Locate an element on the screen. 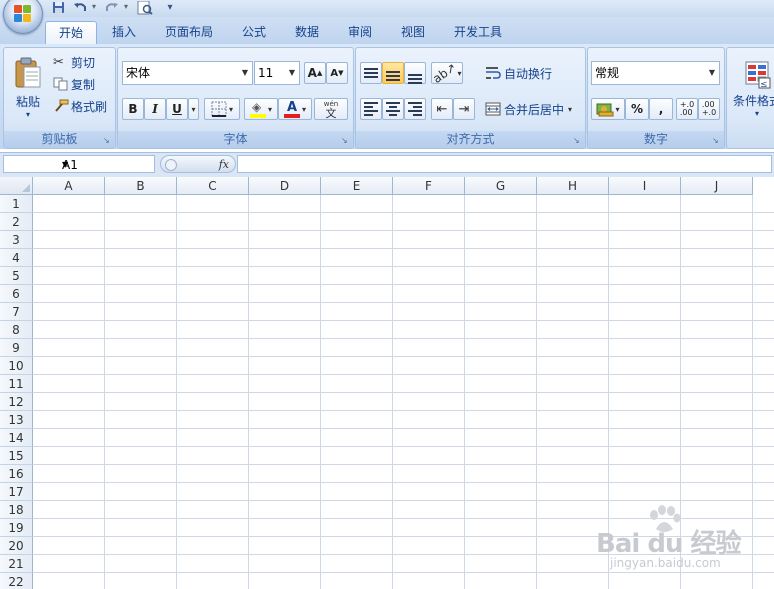 The width and height of the screenshot is (774, 589). cut-button: ✂ 剪切 is located at coordinates (81, 62).